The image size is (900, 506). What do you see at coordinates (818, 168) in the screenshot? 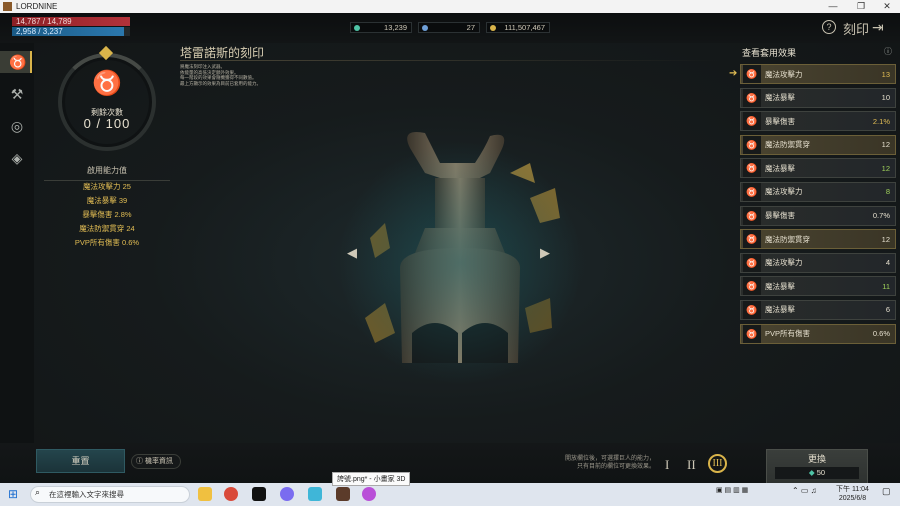
I see `applied-effect-row: ♉ 魔法暴擊 12` at bounding box center [818, 168].